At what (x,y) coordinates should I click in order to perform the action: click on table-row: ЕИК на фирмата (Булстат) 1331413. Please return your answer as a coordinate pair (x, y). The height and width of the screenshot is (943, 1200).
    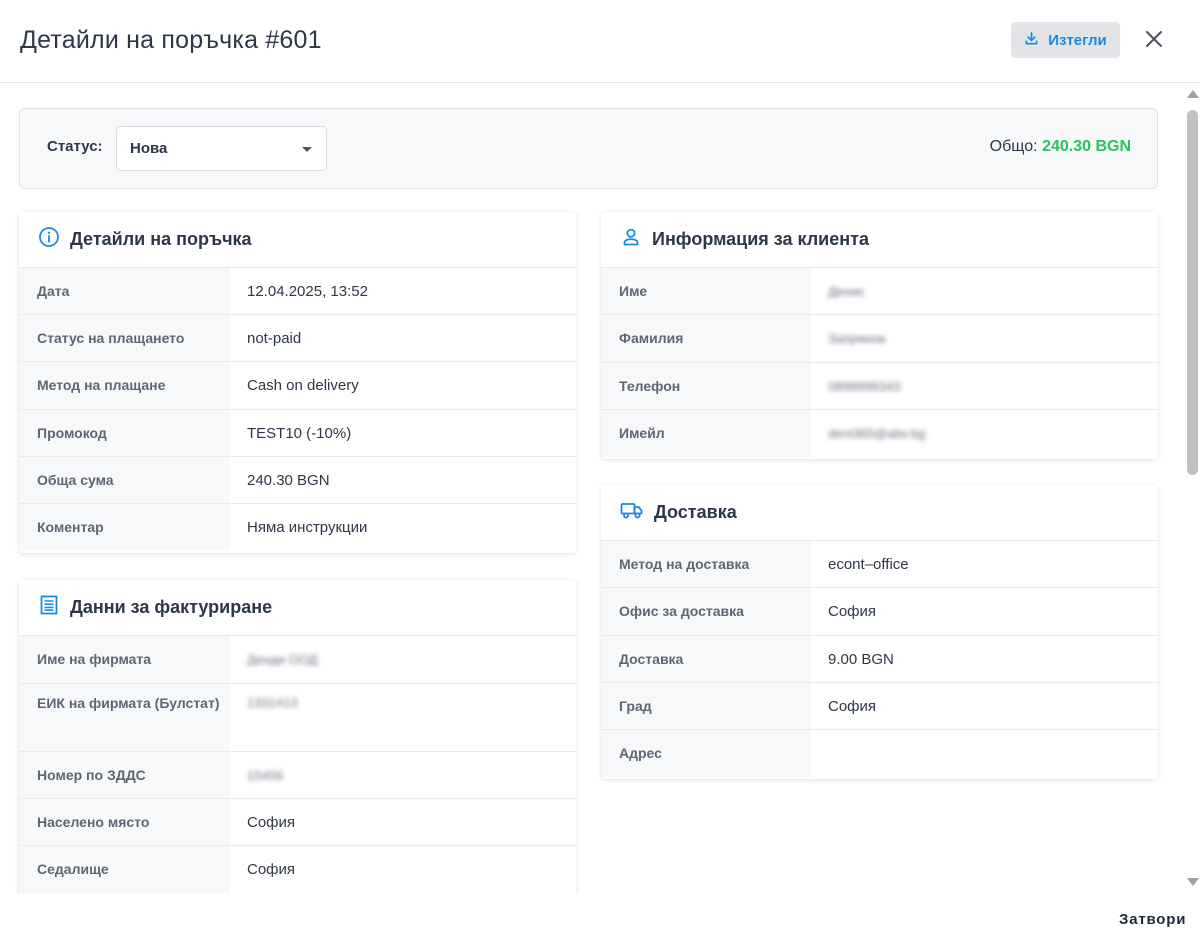
    Looking at the image, I should click on (297, 718).